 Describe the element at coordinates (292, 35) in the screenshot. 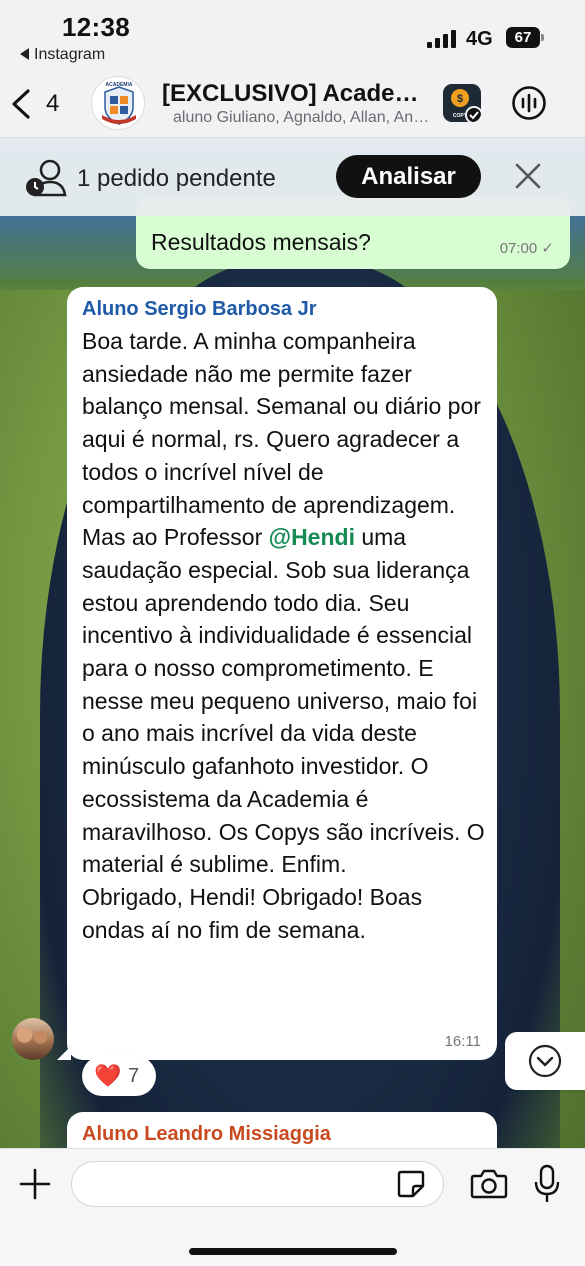

I see `status-bar: 12:38 Instagram 4G 67` at that location.